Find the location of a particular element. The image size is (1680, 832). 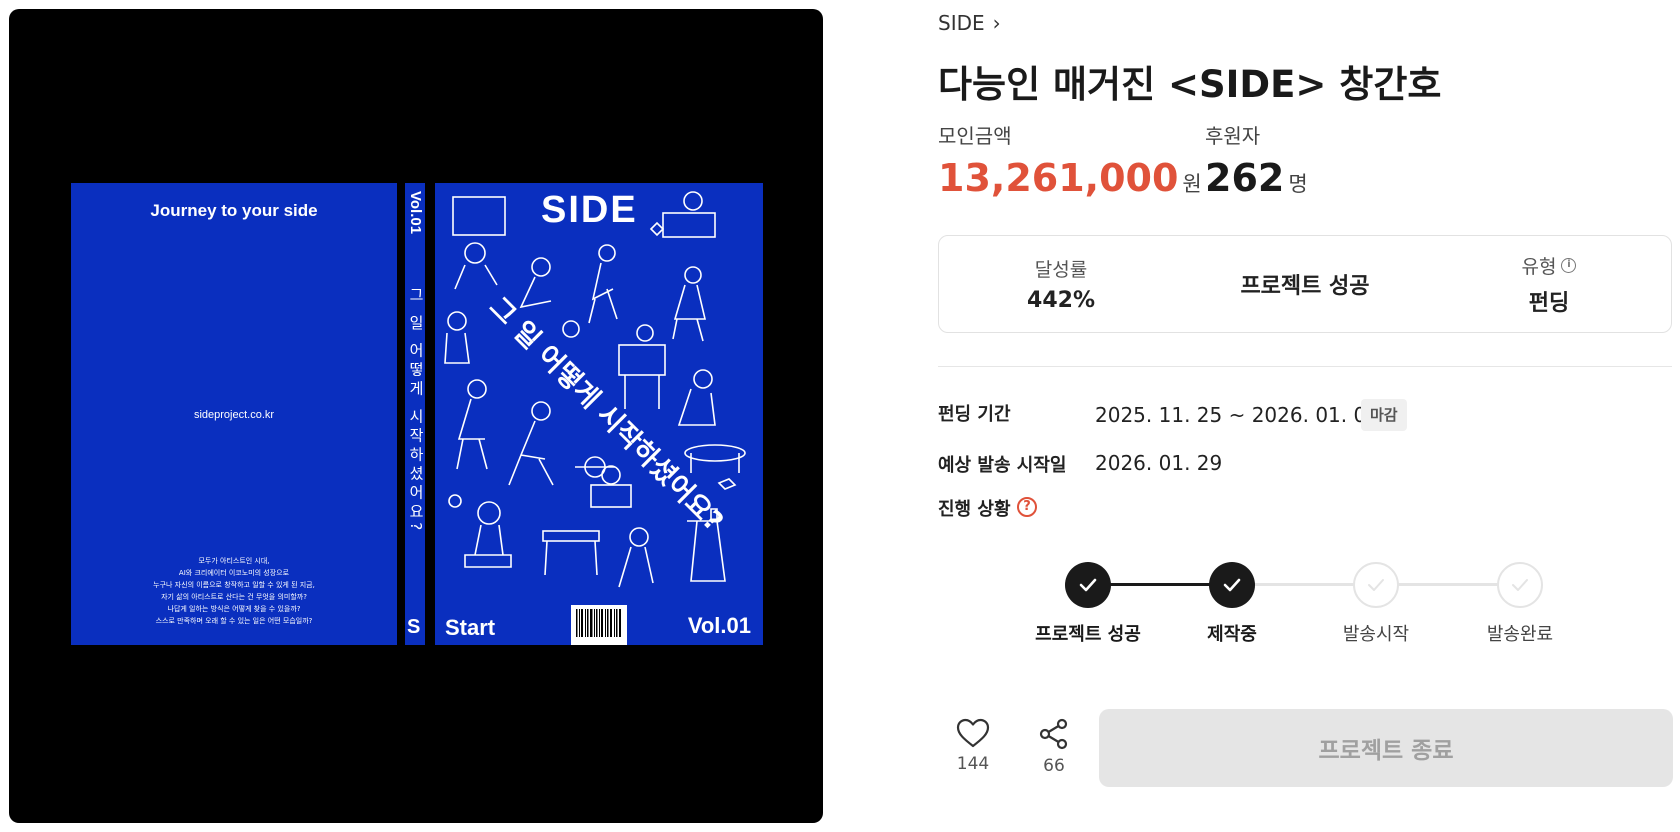

project-ended-button: 프로젝트 종료 is located at coordinates (1386, 748).